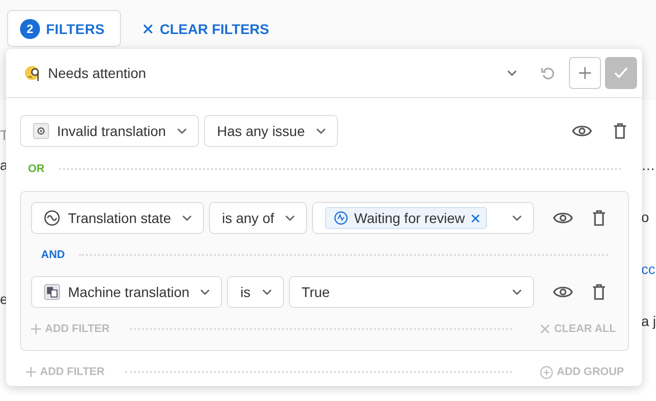 The height and width of the screenshot is (401, 656). What do you see at coordinates (406, 218) in the screenshot?
I see `status-chip: Waiting for review` at bounding box center [406, 218].